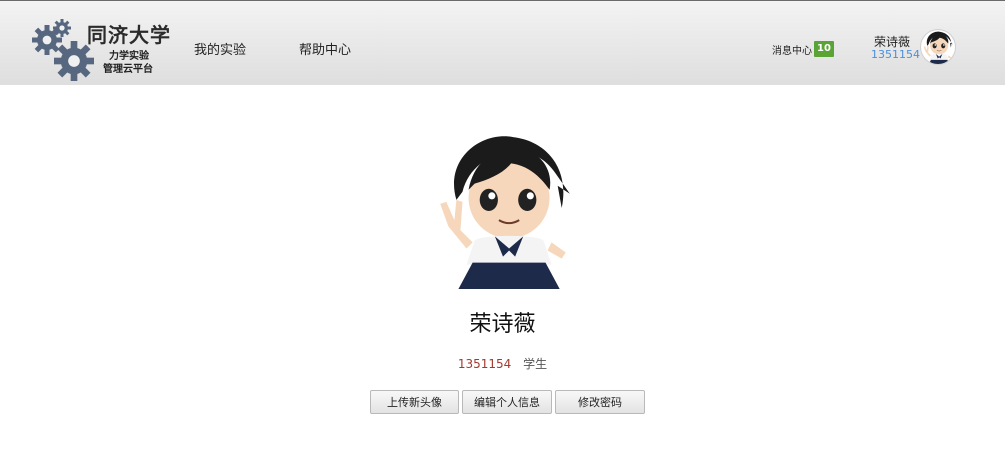 Image resolution: width=1005 pixels, height=471 pixels. Describe the element at coordinates (484, 364) in the screenshot. I see `profile-student-id: 1351154` at that location.